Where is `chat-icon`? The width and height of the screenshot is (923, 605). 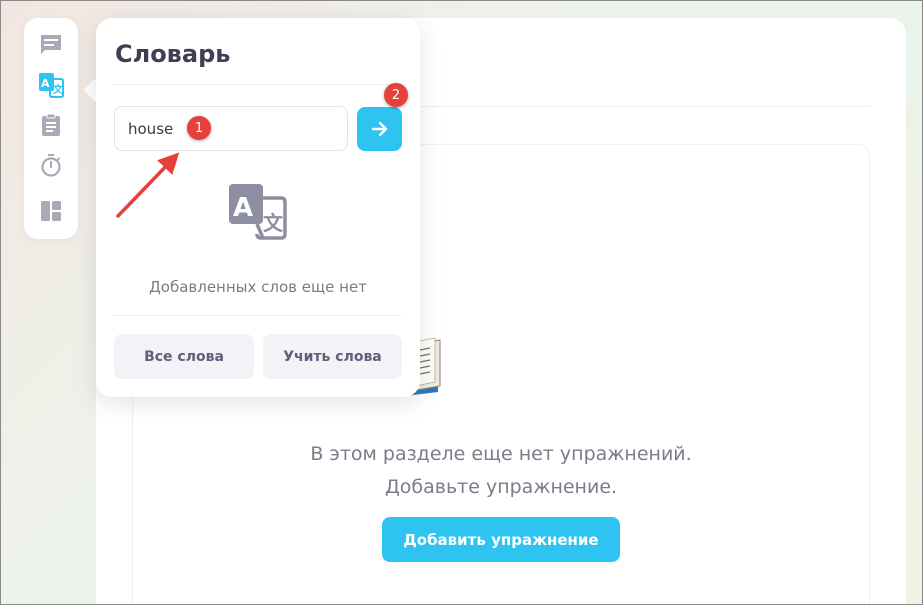
chat-icon is located at coordinates (51, 44).